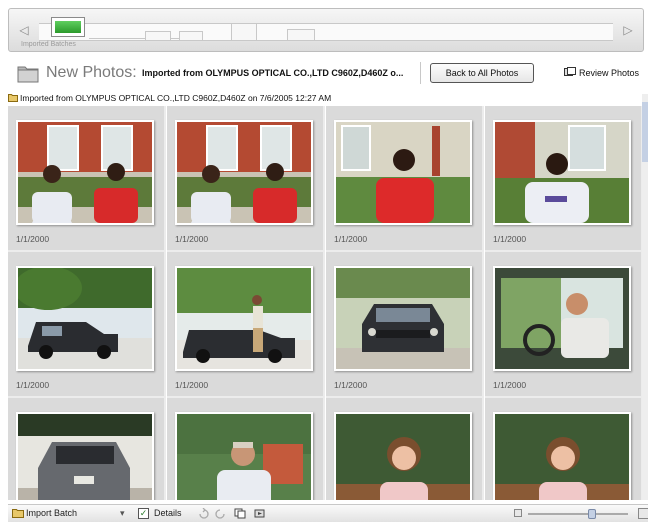  Describe the element at coordinates (518, 513) in the screenshot. I see `zoom-out-icon` at that location.